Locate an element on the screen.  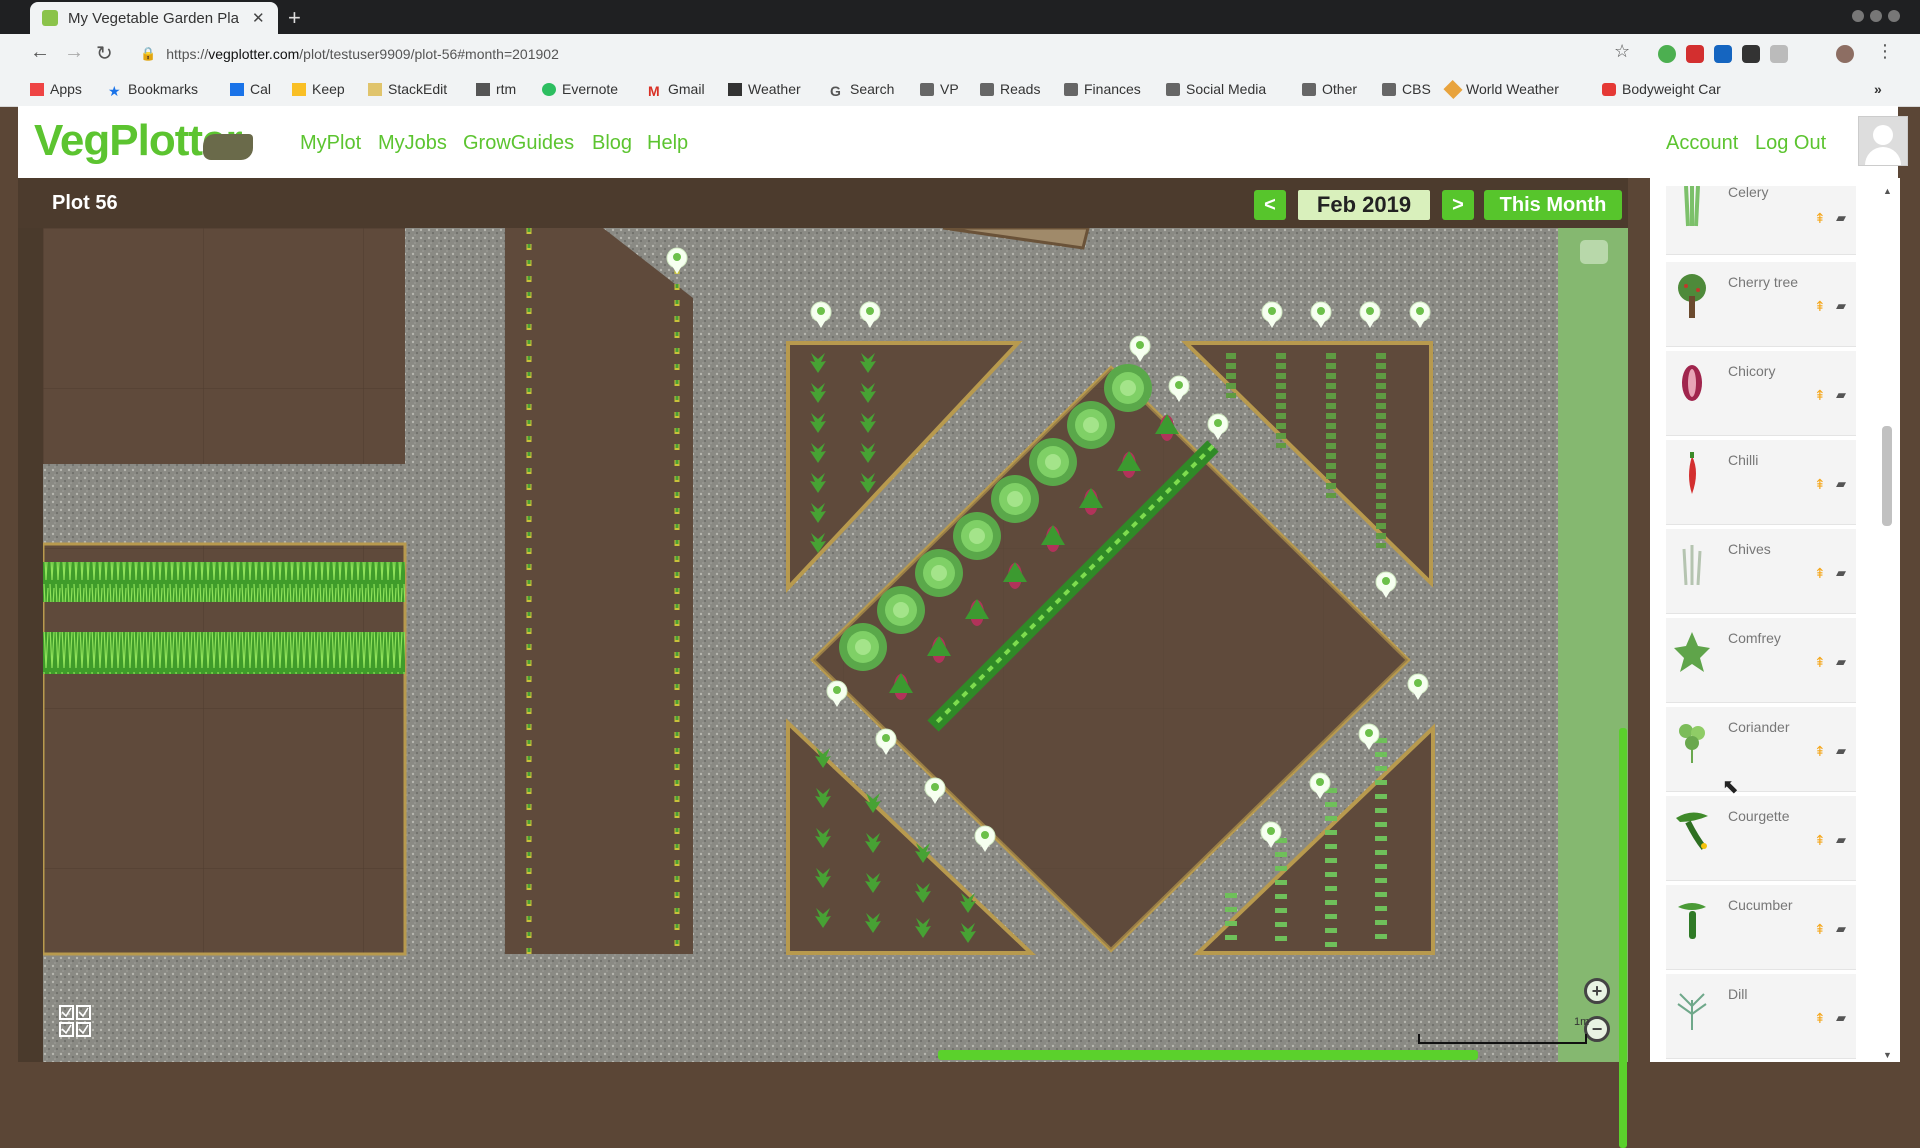
reload-icon: ↻ is located at coordinates (104, 53).